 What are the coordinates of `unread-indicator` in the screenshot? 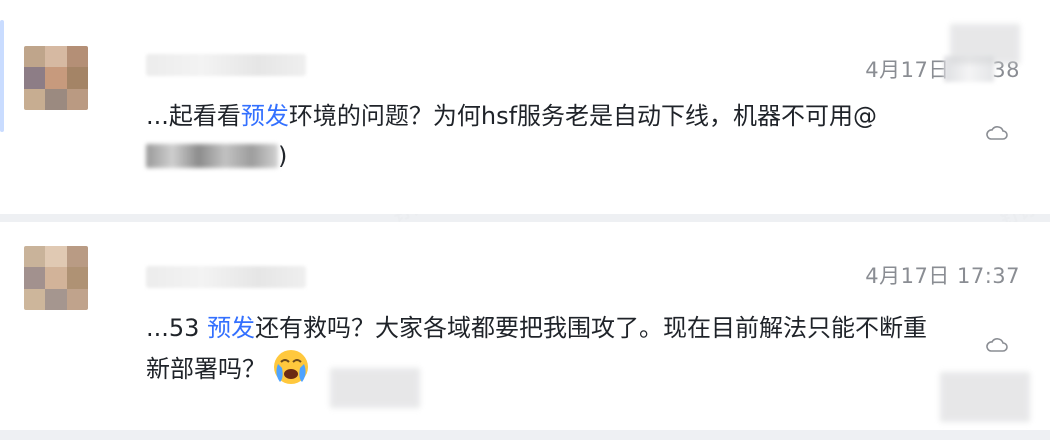 It's located at (2, 76).